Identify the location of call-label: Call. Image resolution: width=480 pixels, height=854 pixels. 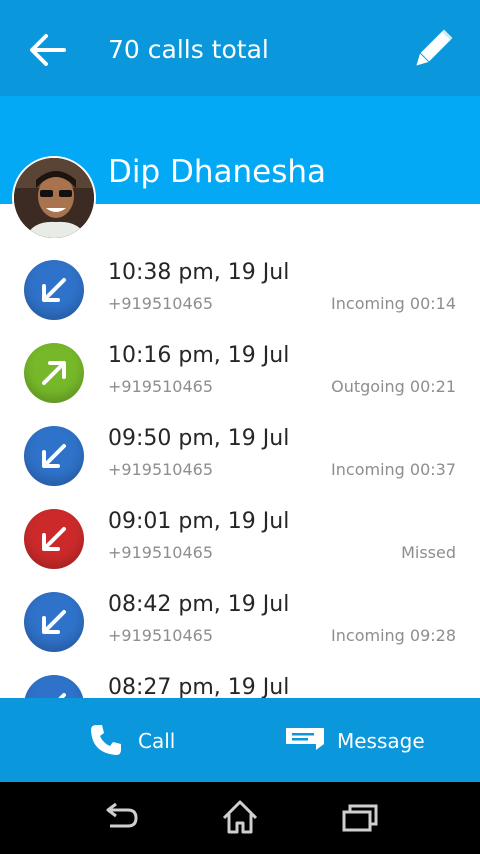
(157, 741).